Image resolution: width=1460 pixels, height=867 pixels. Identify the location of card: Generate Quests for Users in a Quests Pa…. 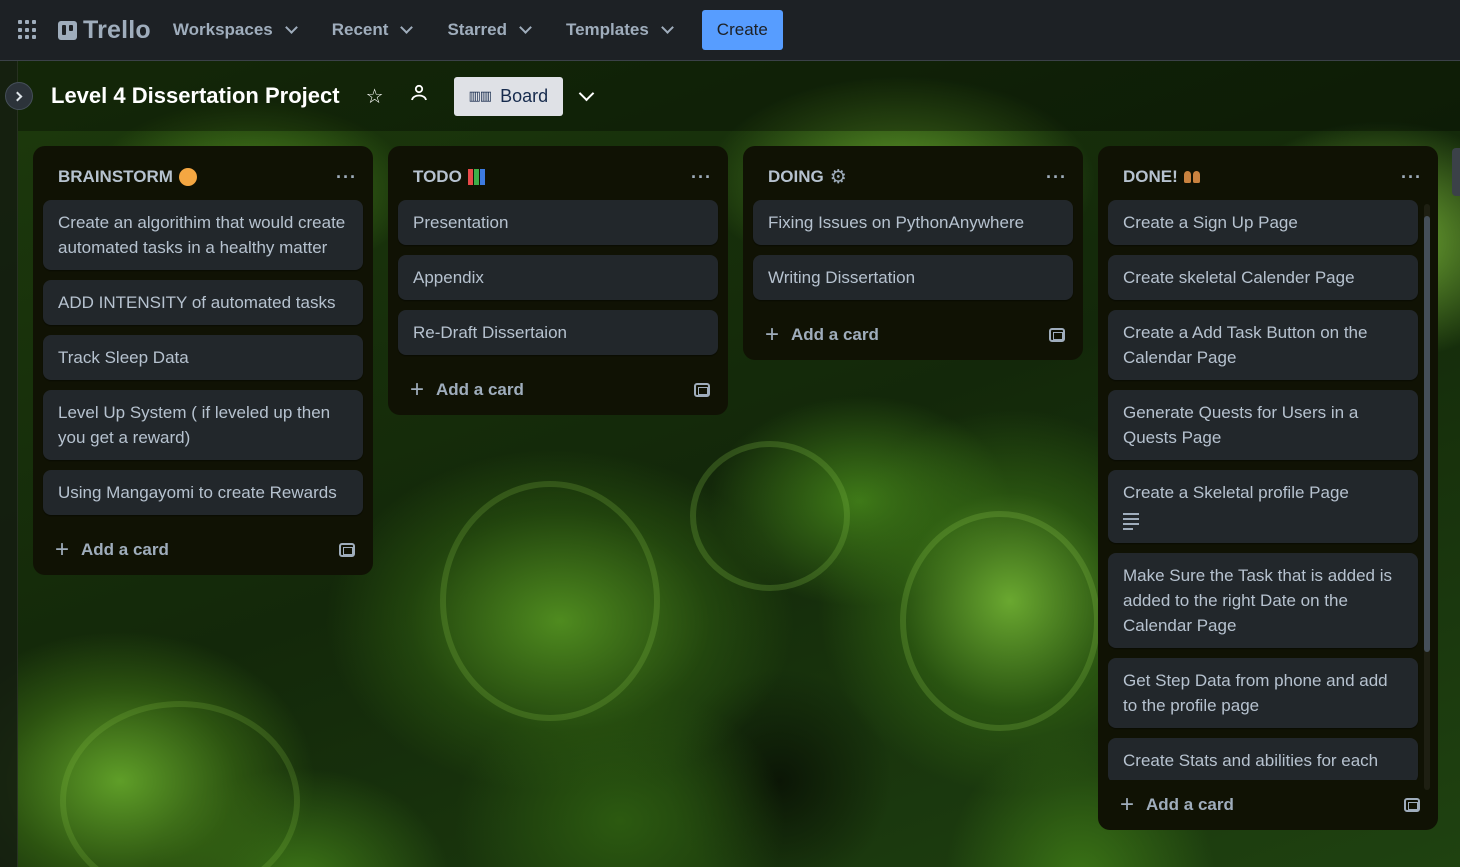
(1263, 425).